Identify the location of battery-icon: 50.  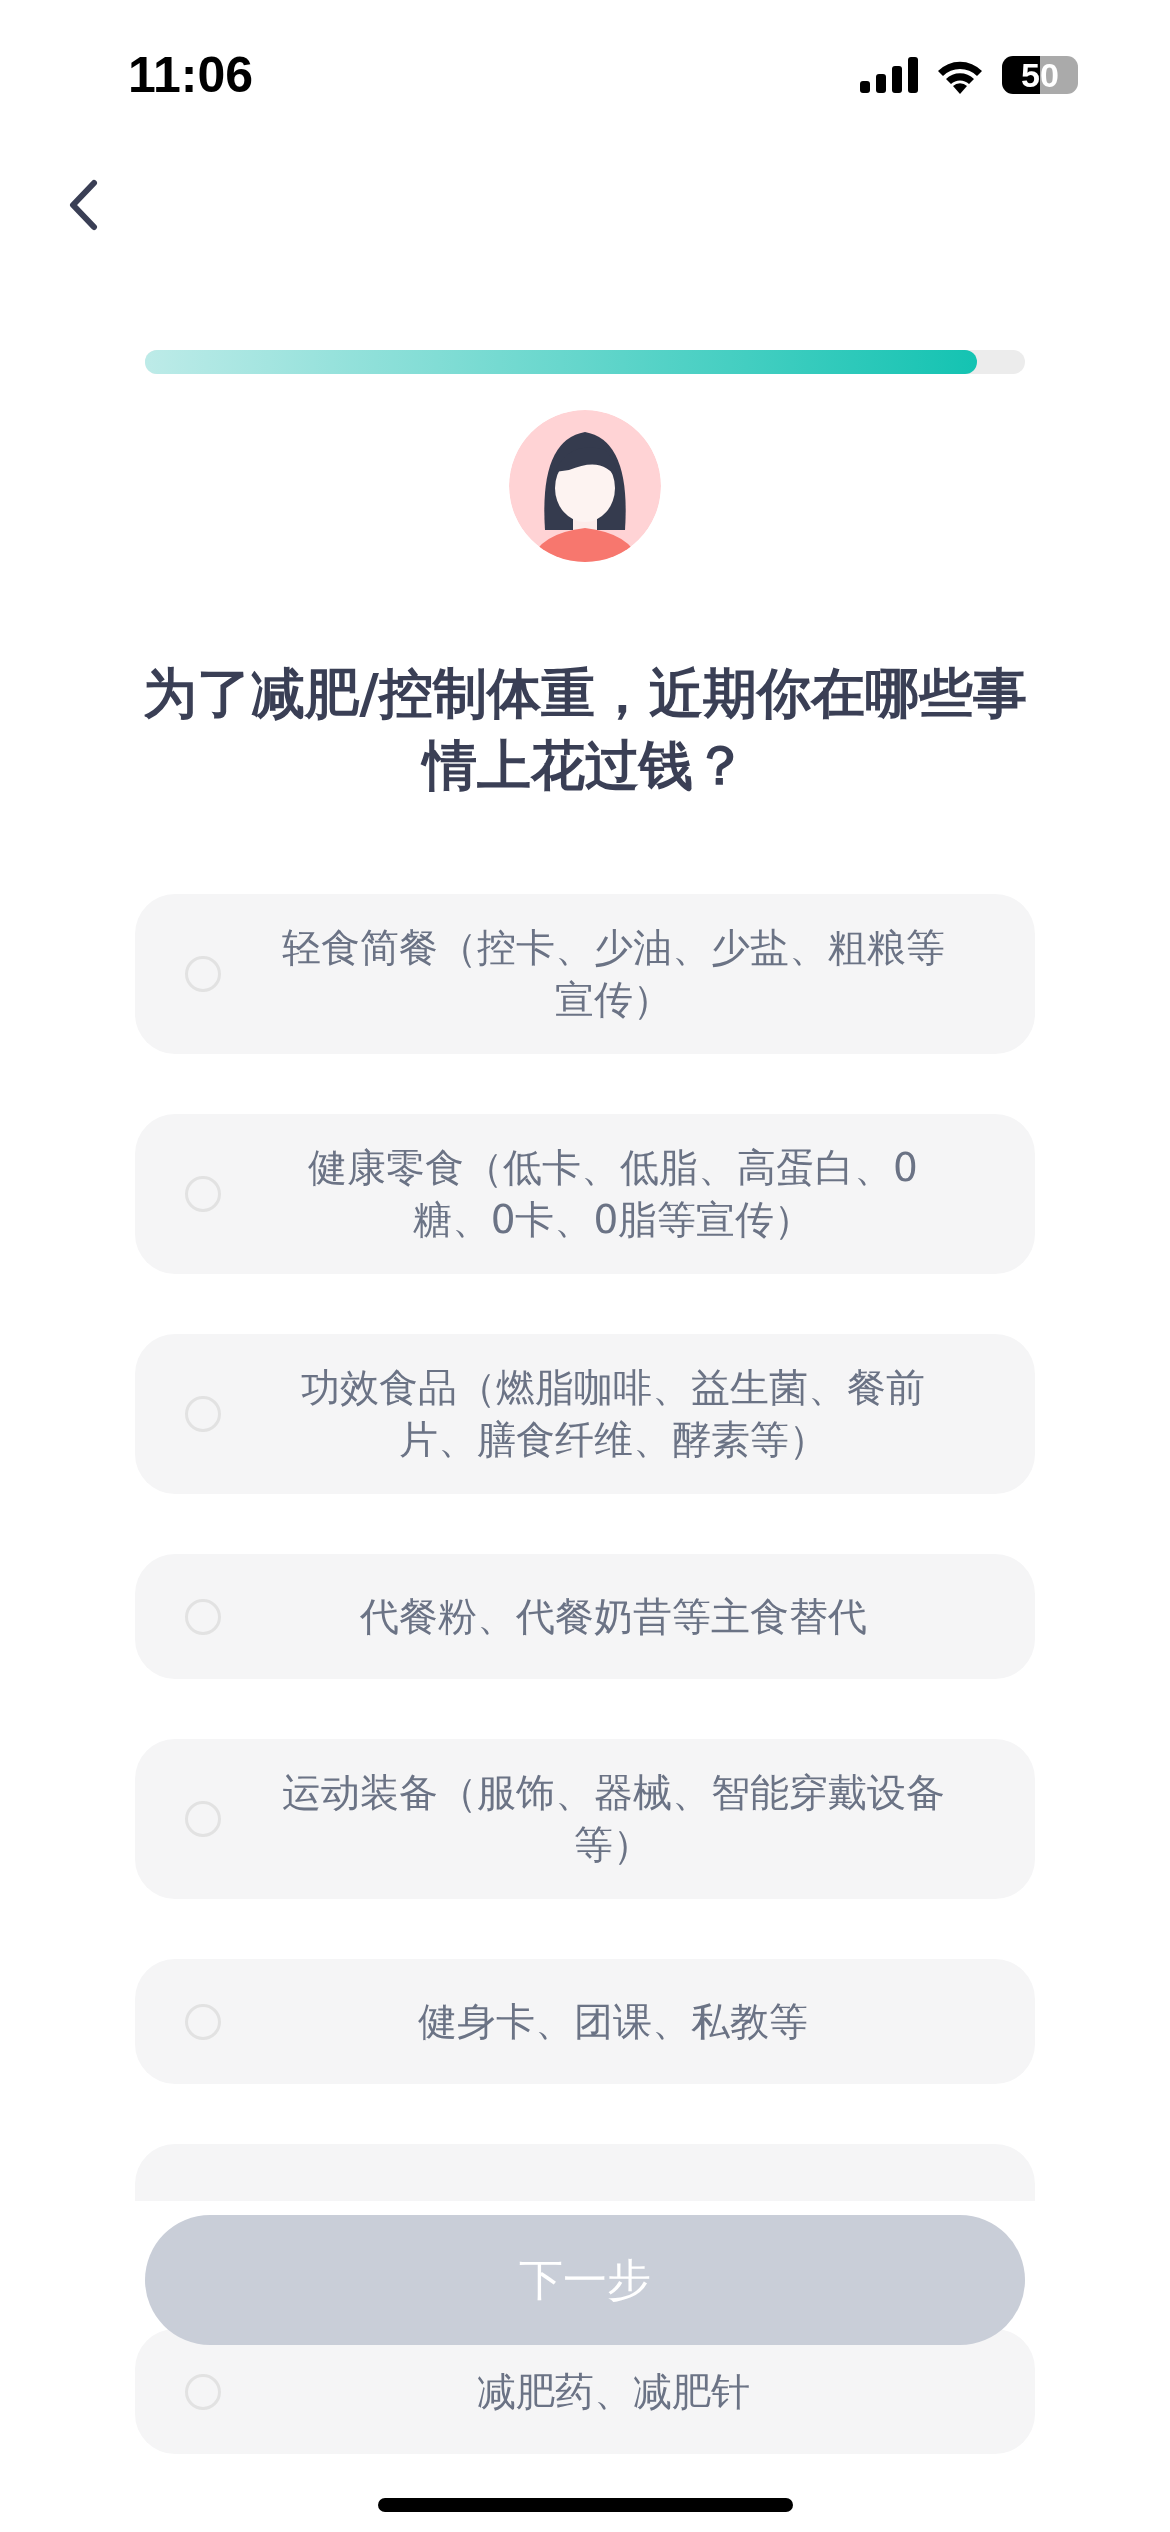
(1040, 75).